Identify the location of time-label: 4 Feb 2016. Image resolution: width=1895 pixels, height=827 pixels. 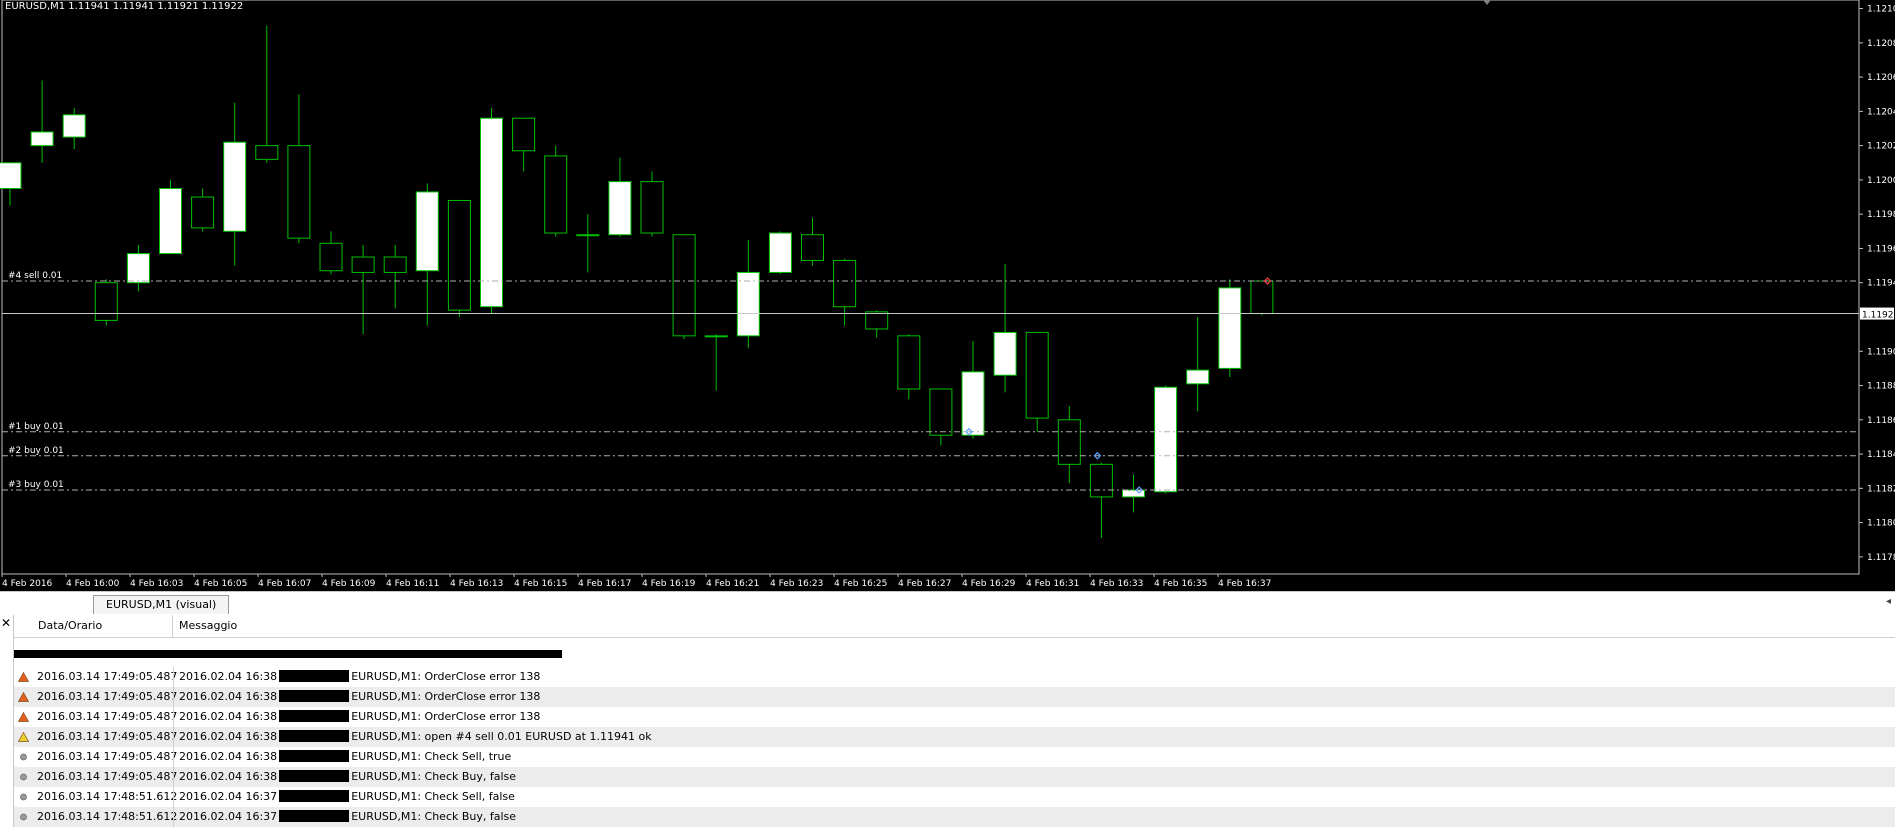
(27, 584).